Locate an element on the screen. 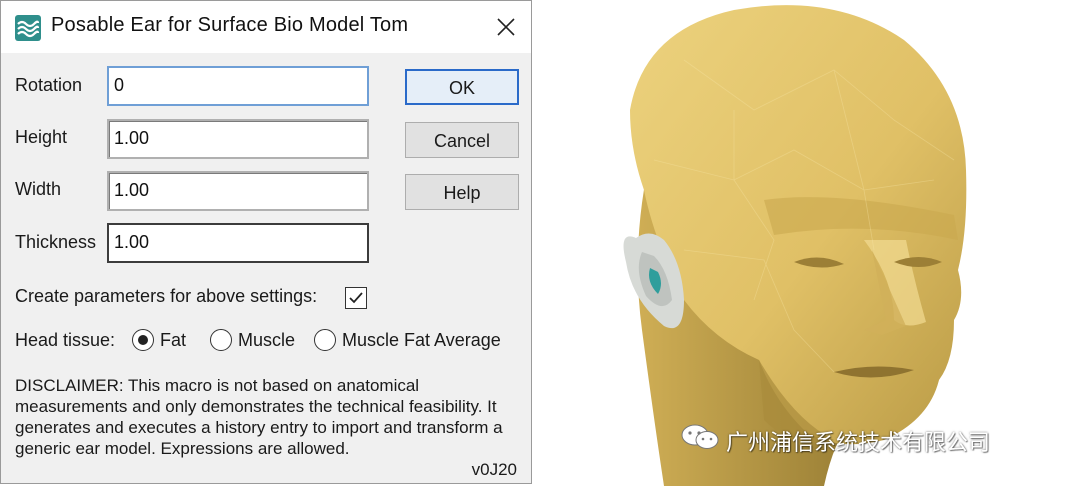 The height and width of the screenshot is (486, 1080). rotation-field-frame is located at coordinates (238, 86).